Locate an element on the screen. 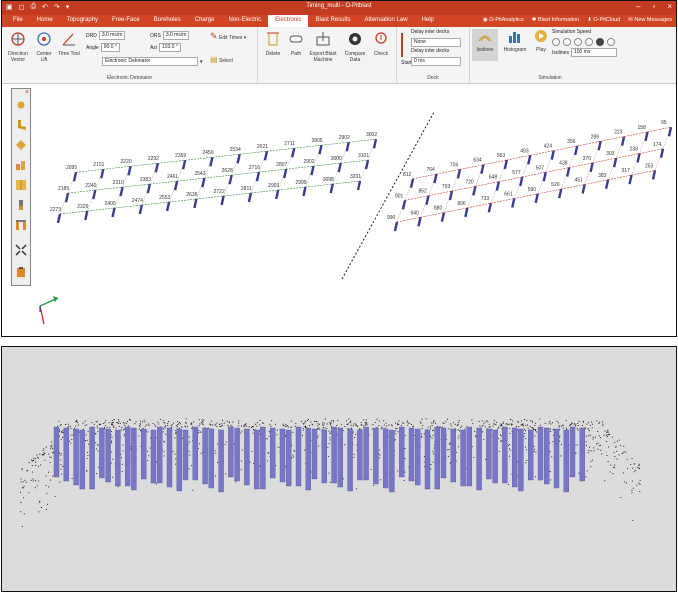 The width and height of the screenshot is (678, 593). delay-value-input: 0 ms is located at coordinates (436, 61).